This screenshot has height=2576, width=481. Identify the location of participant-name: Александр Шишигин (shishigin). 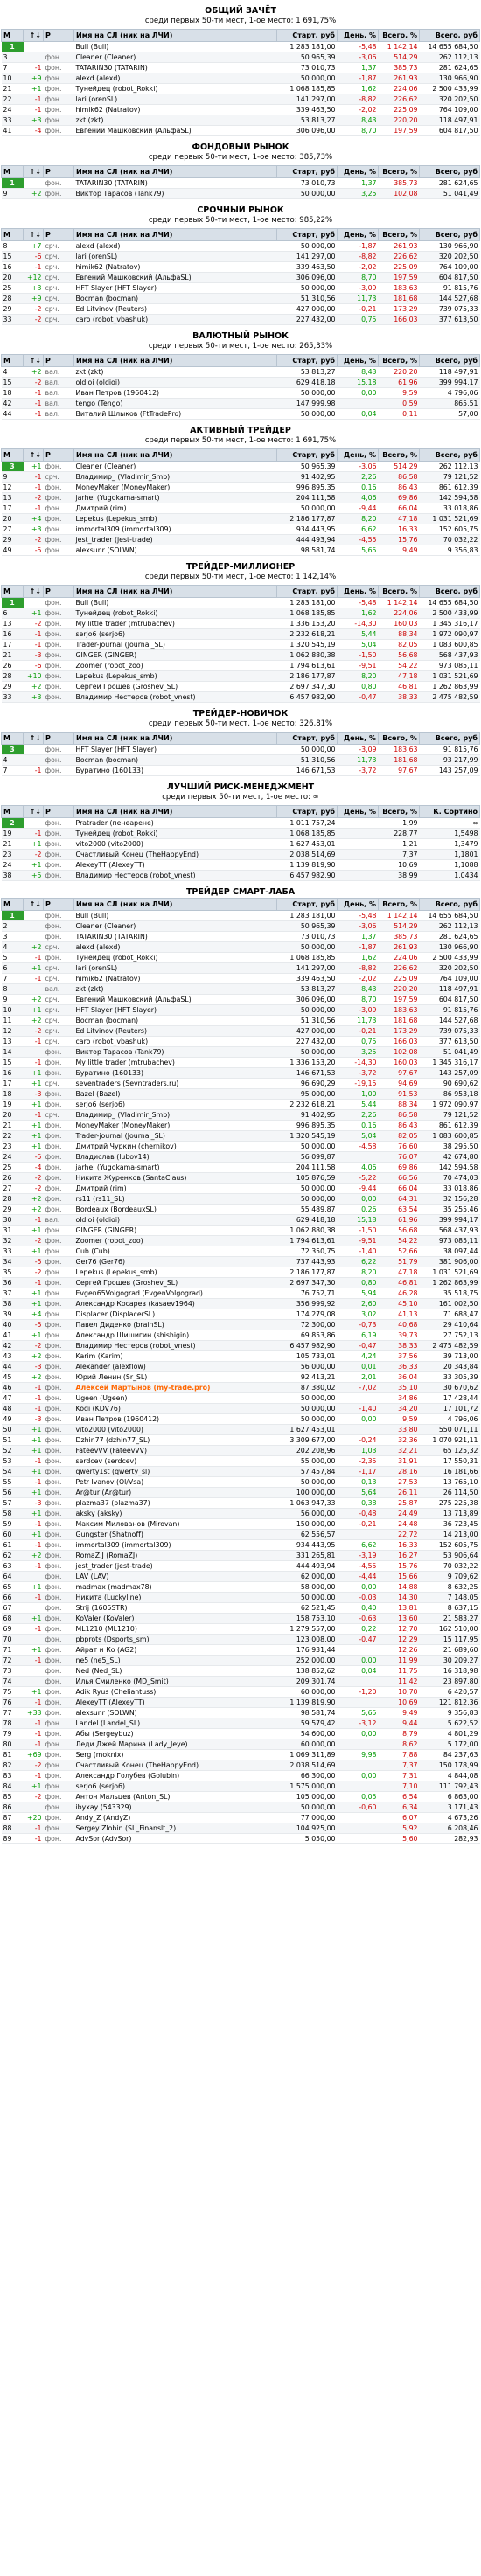
(175, 1336).